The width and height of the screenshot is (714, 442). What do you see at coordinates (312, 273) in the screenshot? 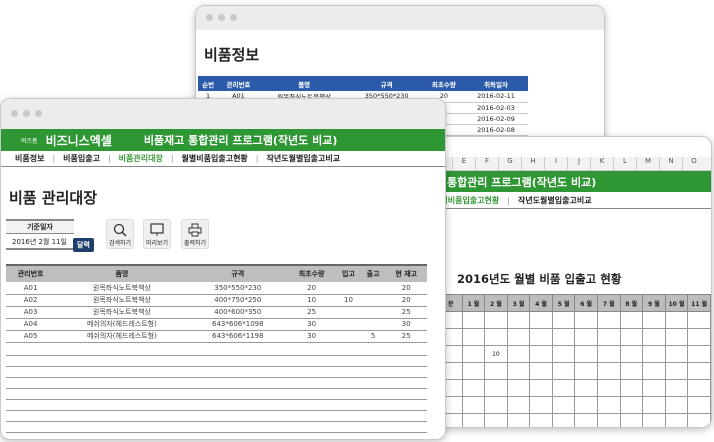
I see `column-header: 최초수량` at bounding box center [312, 273].